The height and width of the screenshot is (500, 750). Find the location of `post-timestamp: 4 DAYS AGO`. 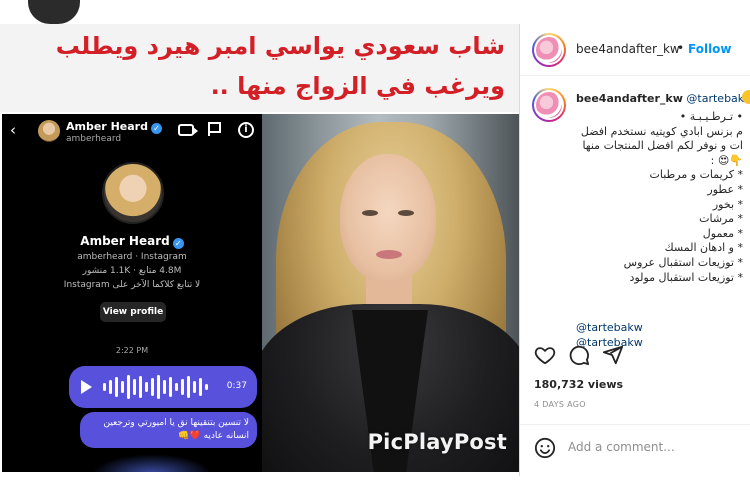

post-timestamp: 4 DAYS AGO is located at coordinates (560, 404).